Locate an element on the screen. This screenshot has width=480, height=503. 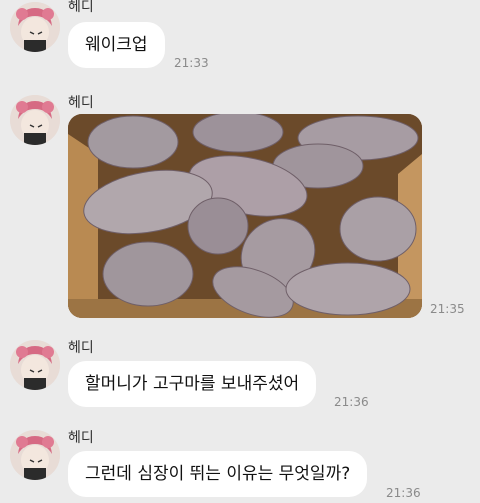
message-time: 21:35 is located at coordinates (447, 309).